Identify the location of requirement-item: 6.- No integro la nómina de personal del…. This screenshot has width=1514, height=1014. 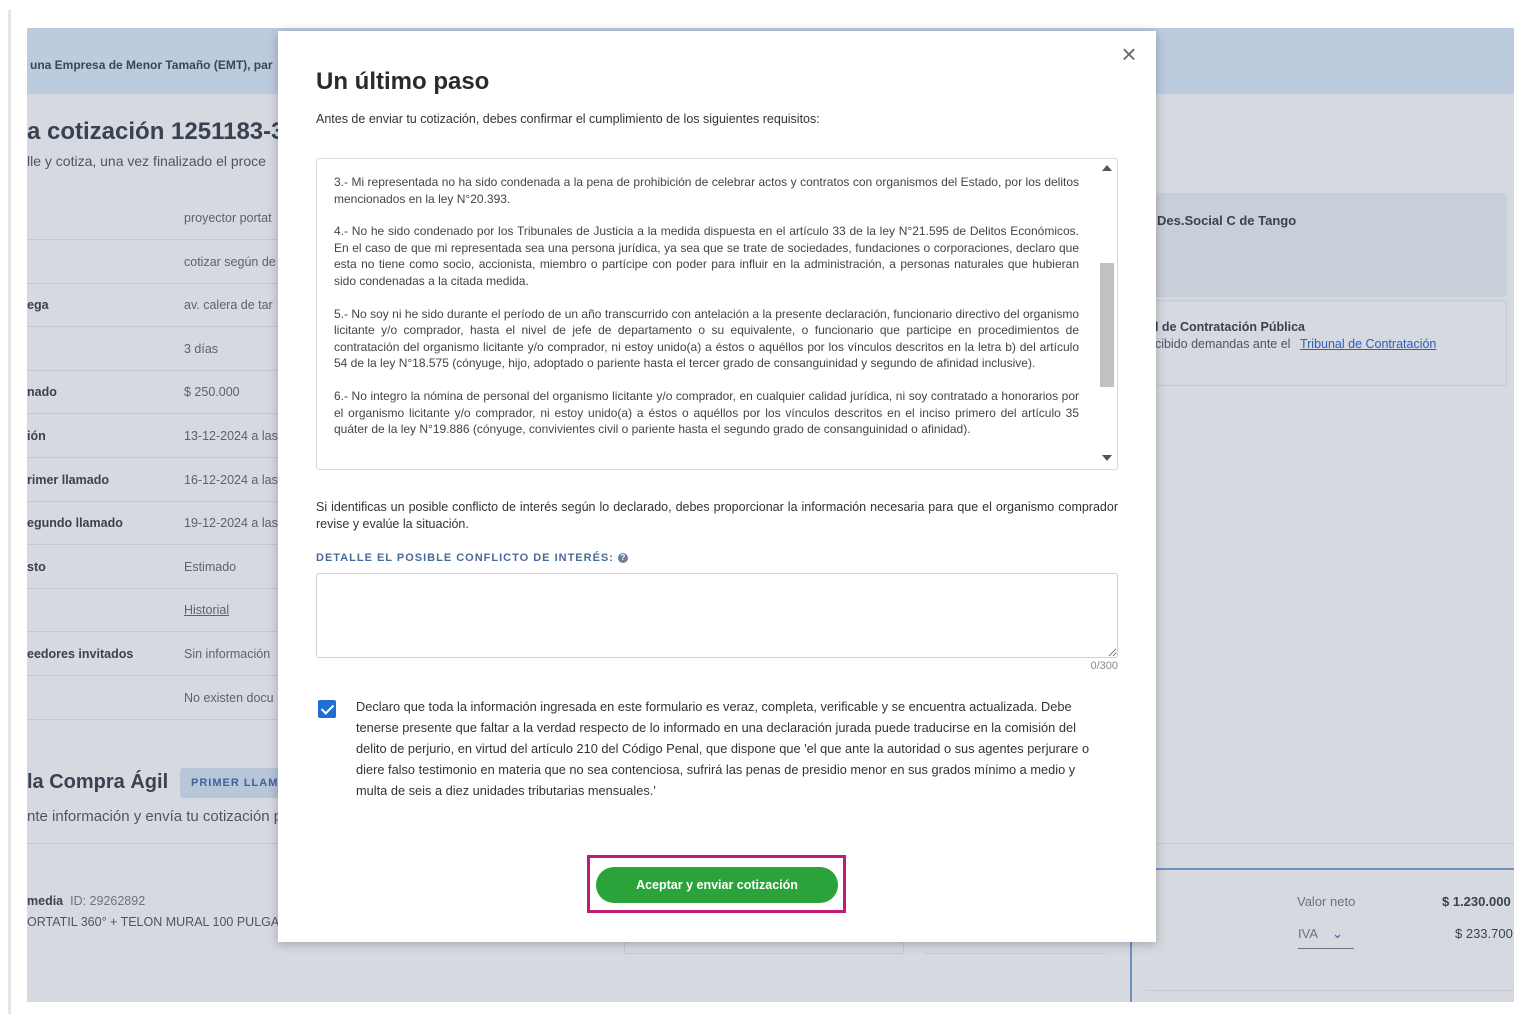
(706, 412).